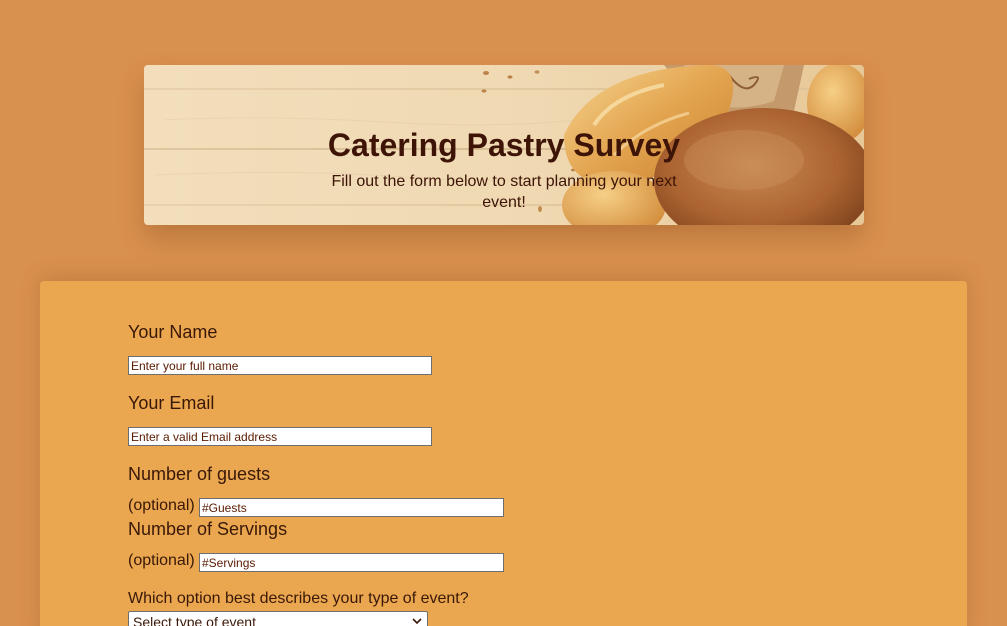 This screenshot has height=626, width=1007. What do you see at coordinates (208, 529) in the screenshot?
I see `servings-label: Number of Servings` at bounding box center [208, 529].